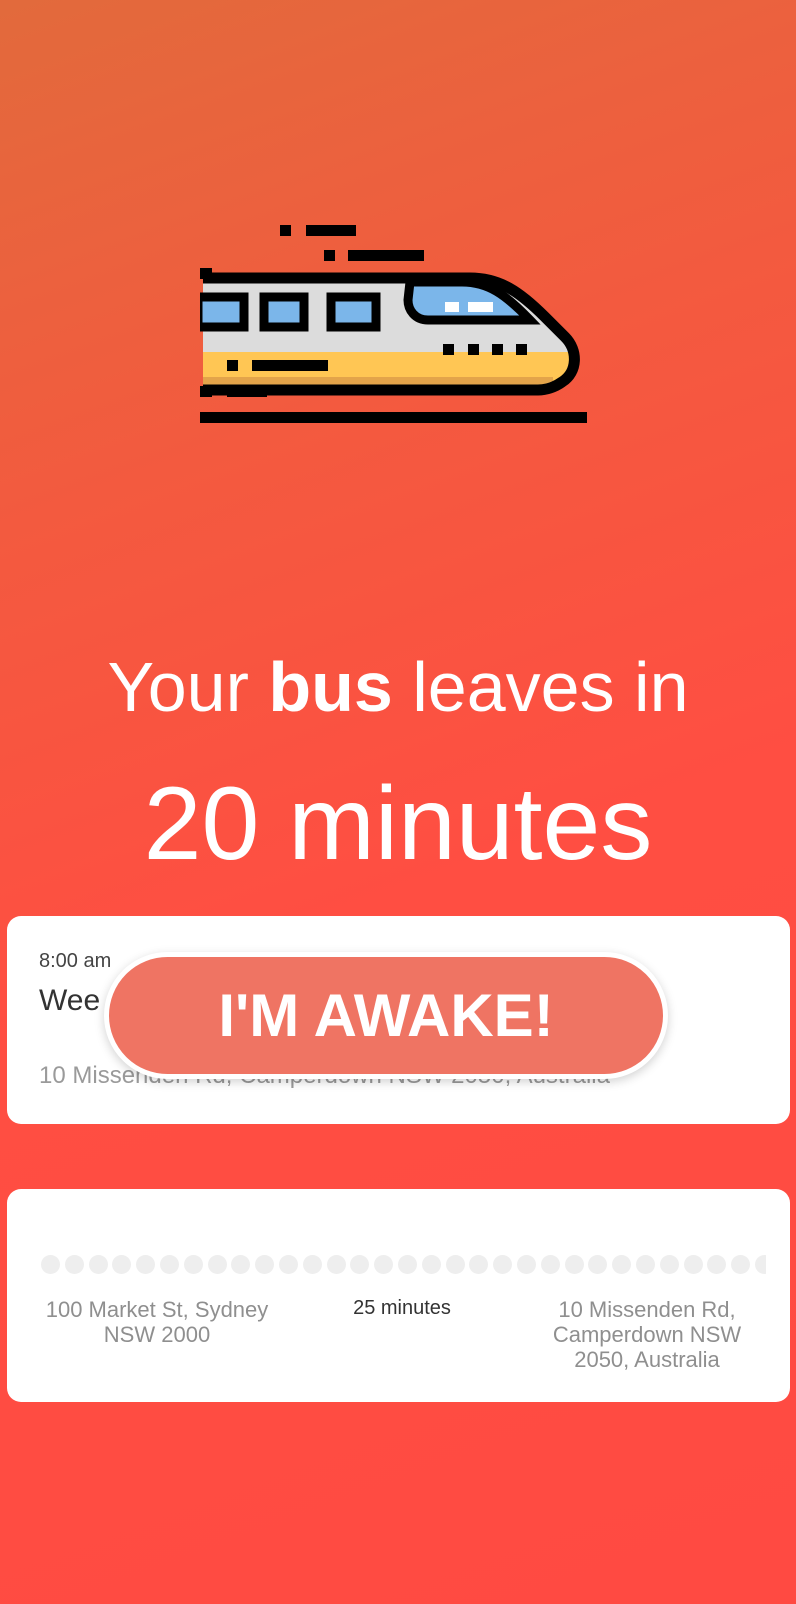 The image size is (796, 1604). I want to click on train-icon, so click(396, 329).